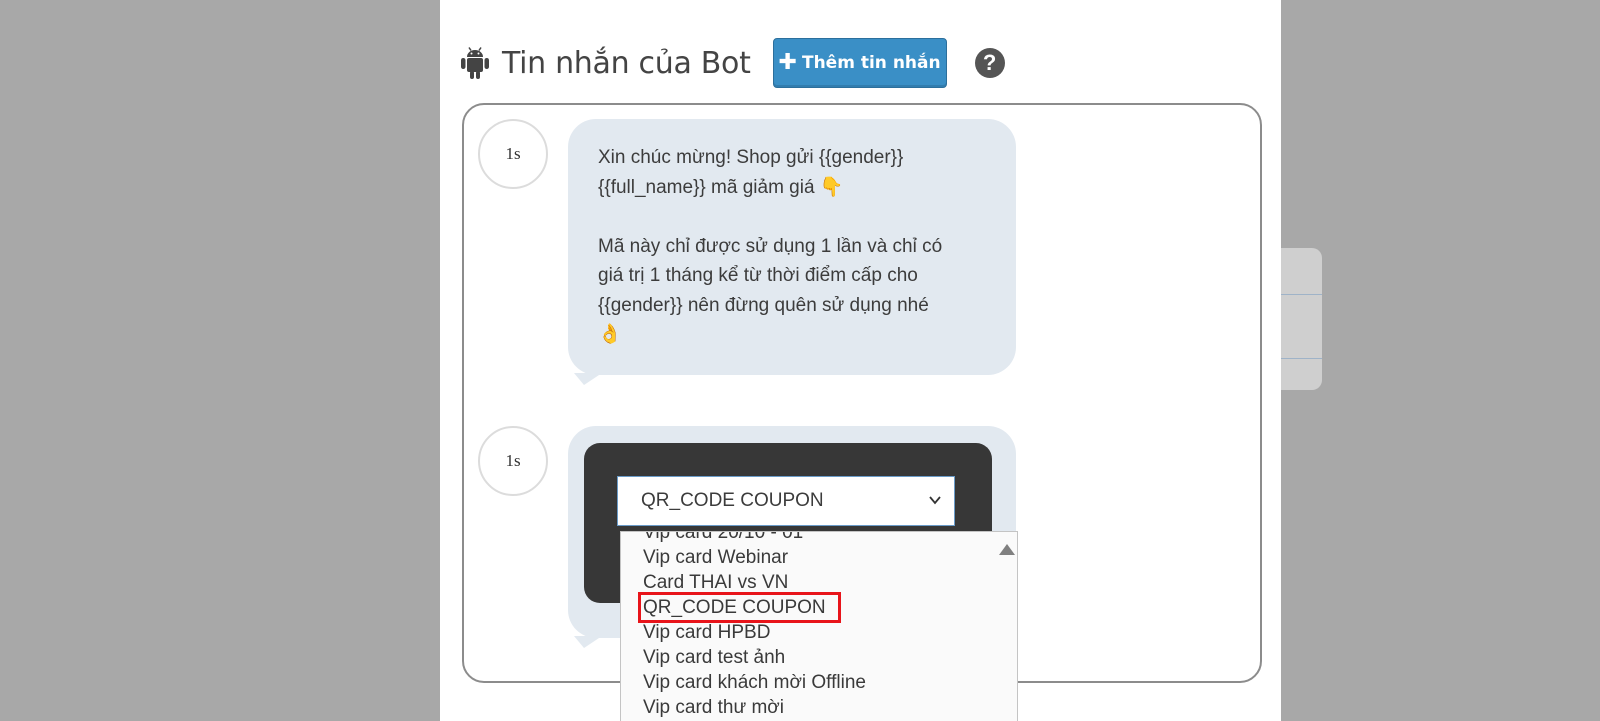 This screenshot has height=721, width=1600. Describe the element at coordinates (754, 707) in the screenshot. I see `dropdown-option: Vip card thư mời` at that location.